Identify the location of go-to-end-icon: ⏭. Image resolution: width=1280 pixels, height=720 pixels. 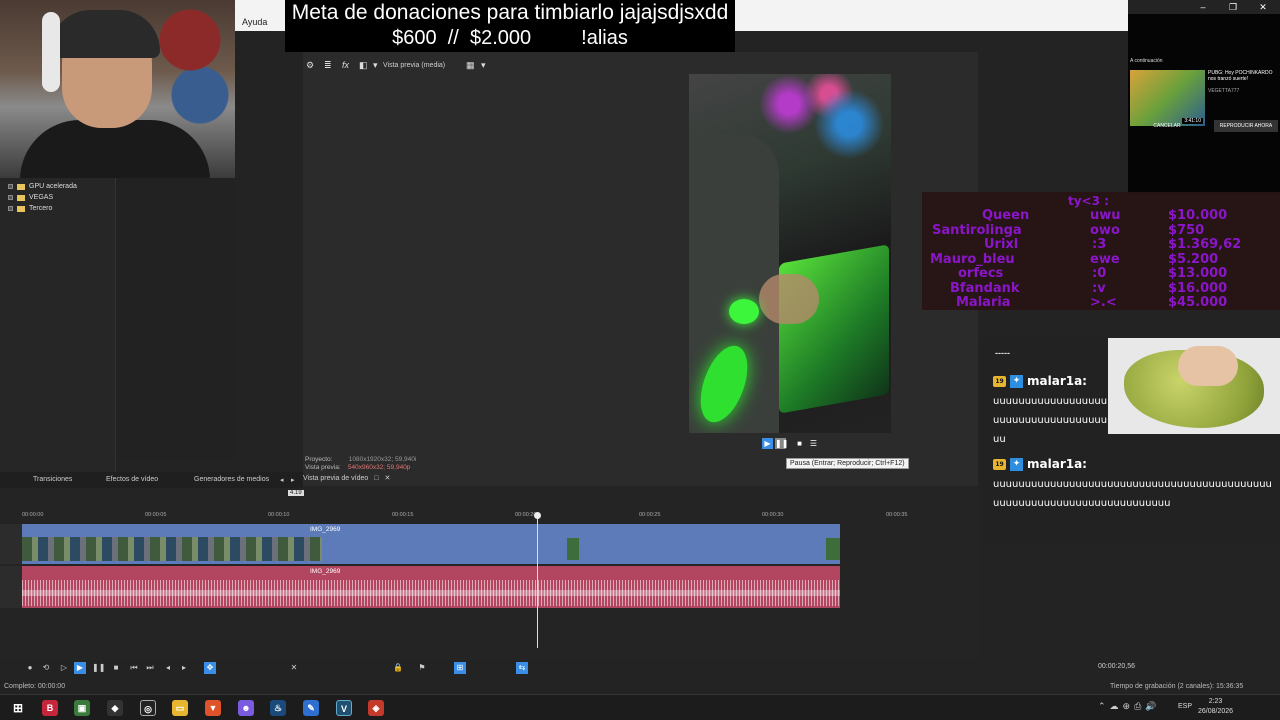
(150, 668).